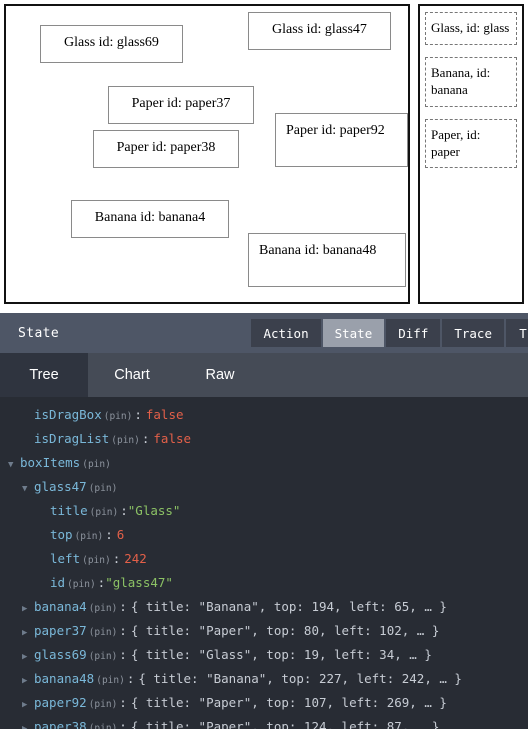 This screenshot has width=528, height=729. I want to click on list-item-paper: Paper, id: paper, so click(471, 143).